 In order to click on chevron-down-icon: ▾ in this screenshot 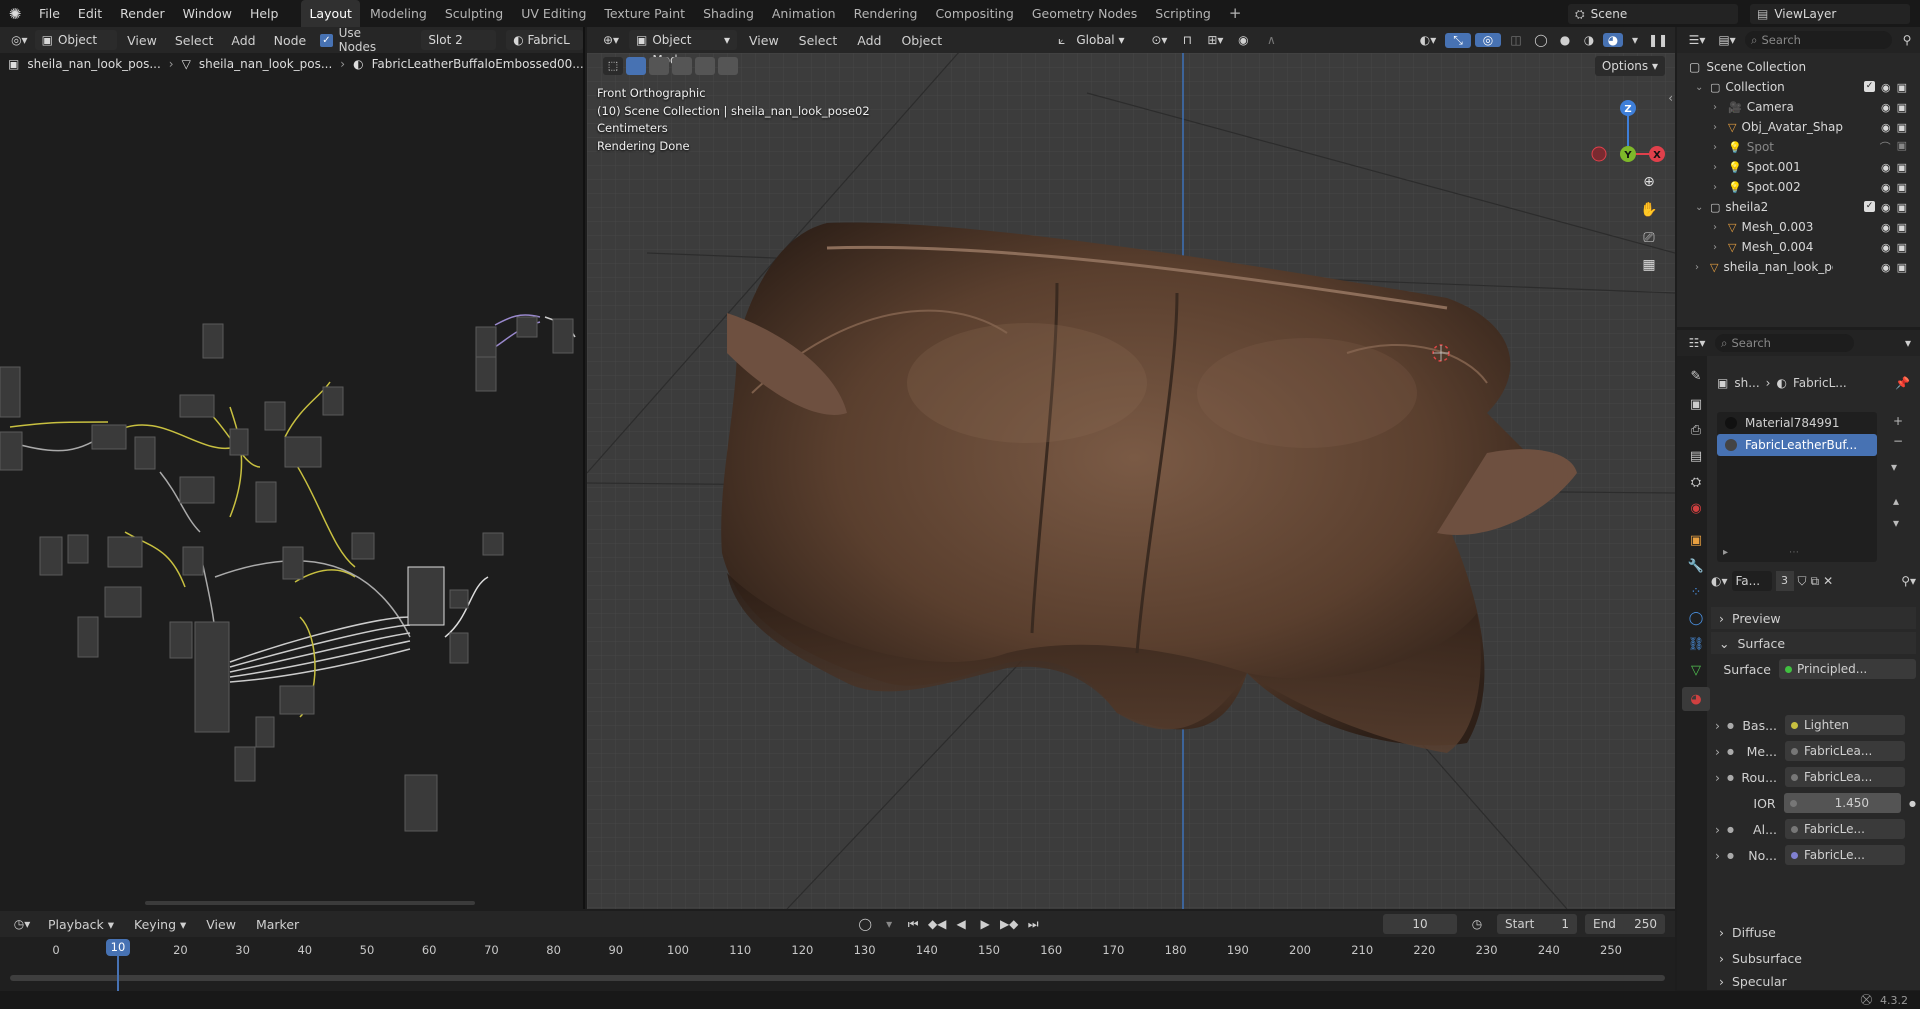, I will do `click(1908, 343)`.